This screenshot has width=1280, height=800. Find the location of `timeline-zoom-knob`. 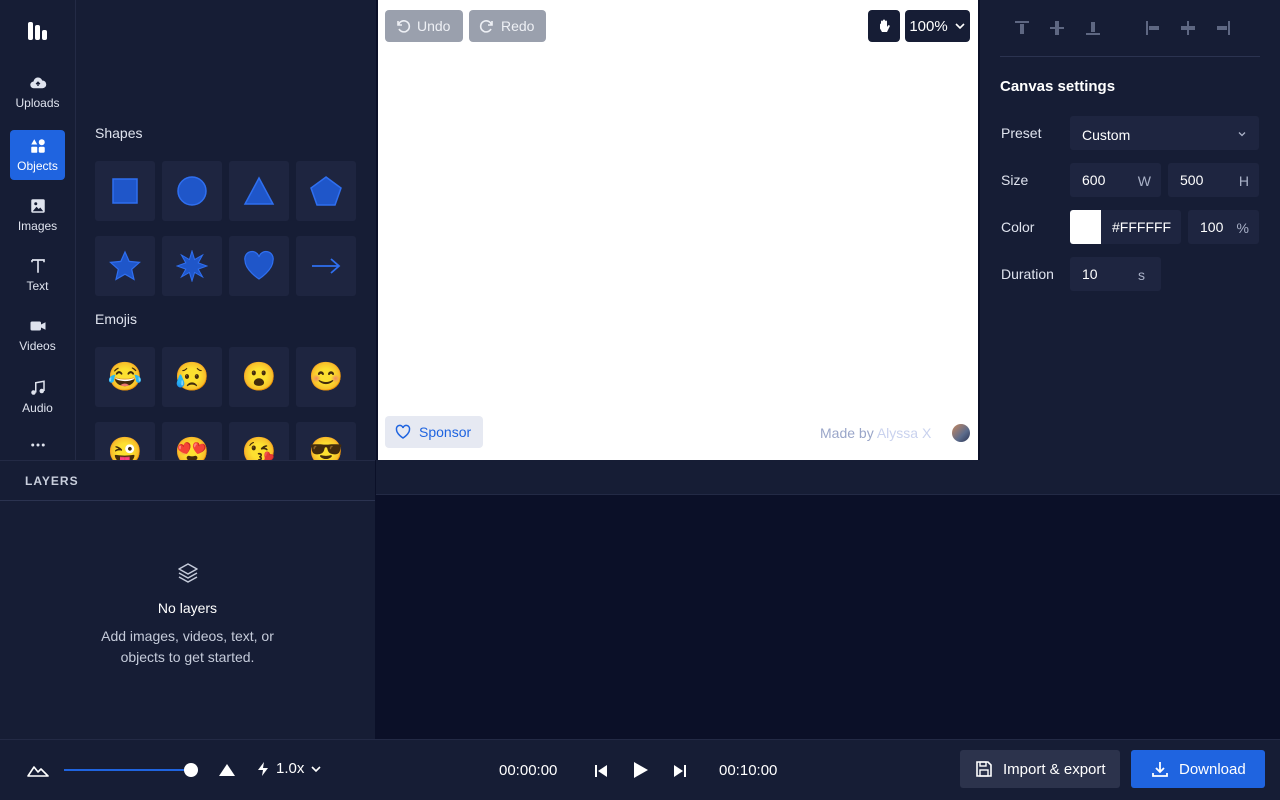

timeline-zoom-knob is located at coordinates (191, 770).